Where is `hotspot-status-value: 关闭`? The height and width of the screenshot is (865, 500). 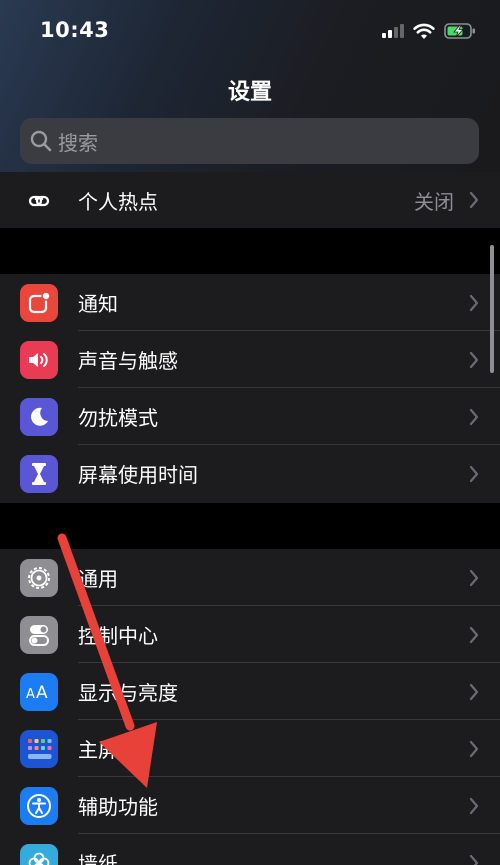
hotspot-status-value: 关闭 is located at coordinates (434, 201).